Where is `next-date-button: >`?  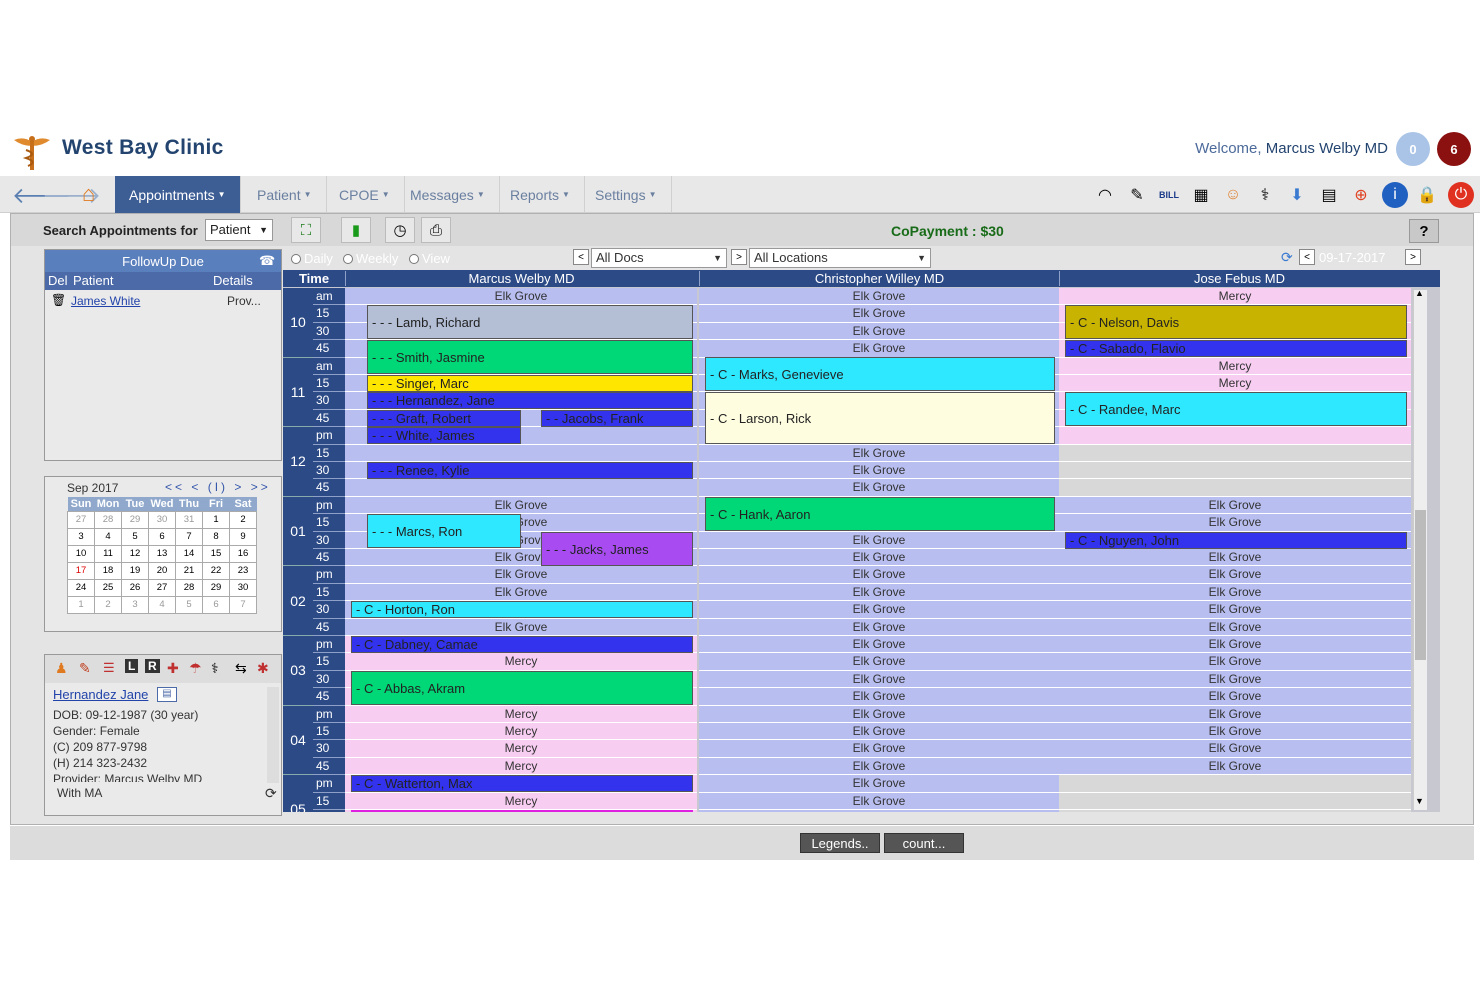 next-date-button: > is located at coordinates (1413, 257).